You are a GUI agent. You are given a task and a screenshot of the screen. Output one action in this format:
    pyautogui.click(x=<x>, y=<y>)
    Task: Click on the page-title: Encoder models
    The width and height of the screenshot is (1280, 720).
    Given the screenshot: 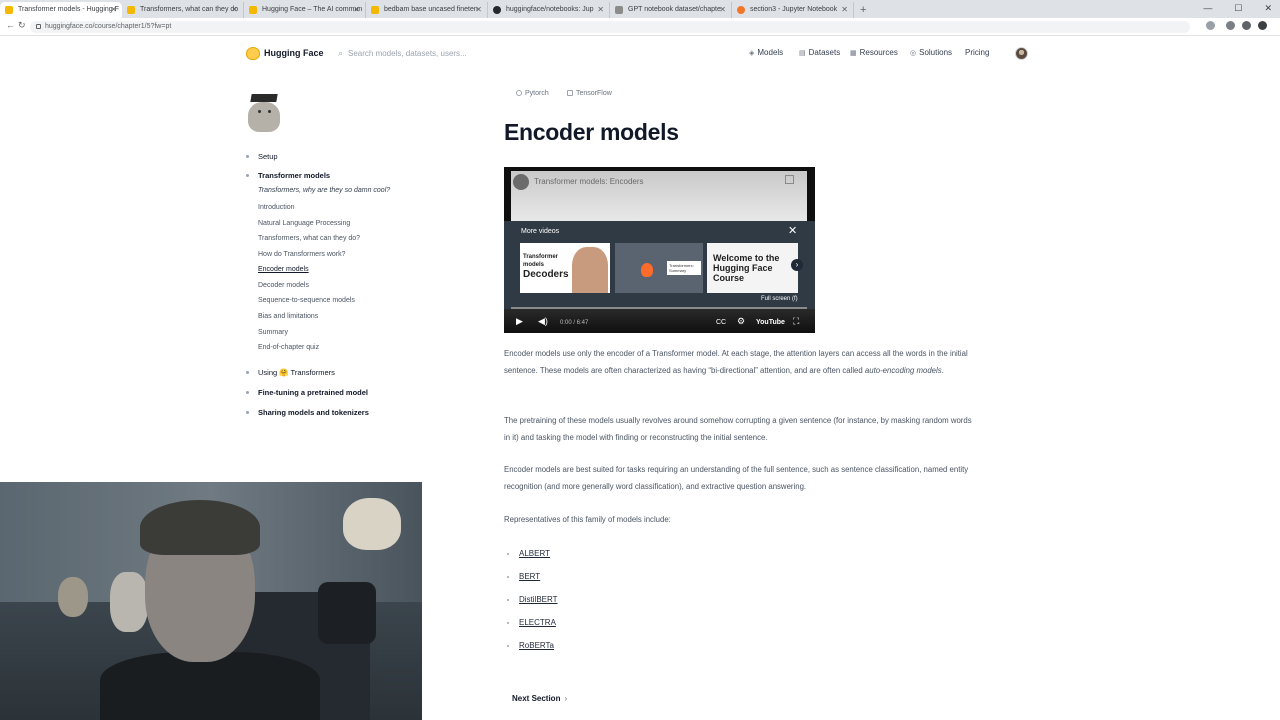 What is the action you would take?
    pyautogui.click(x=591, y=132)
    